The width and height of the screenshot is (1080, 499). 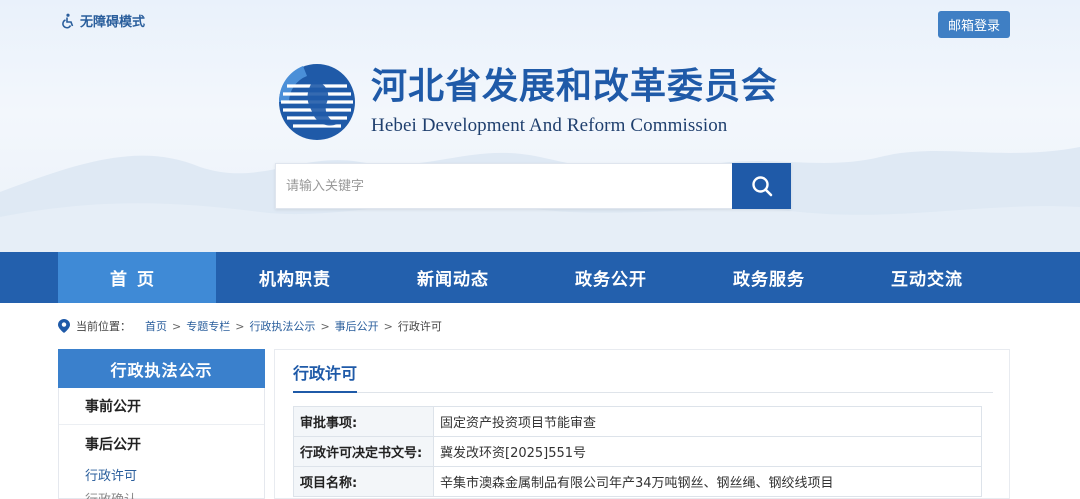 I want to click on nav-item-interaction: 互动交流, so click(x=927, y=277).